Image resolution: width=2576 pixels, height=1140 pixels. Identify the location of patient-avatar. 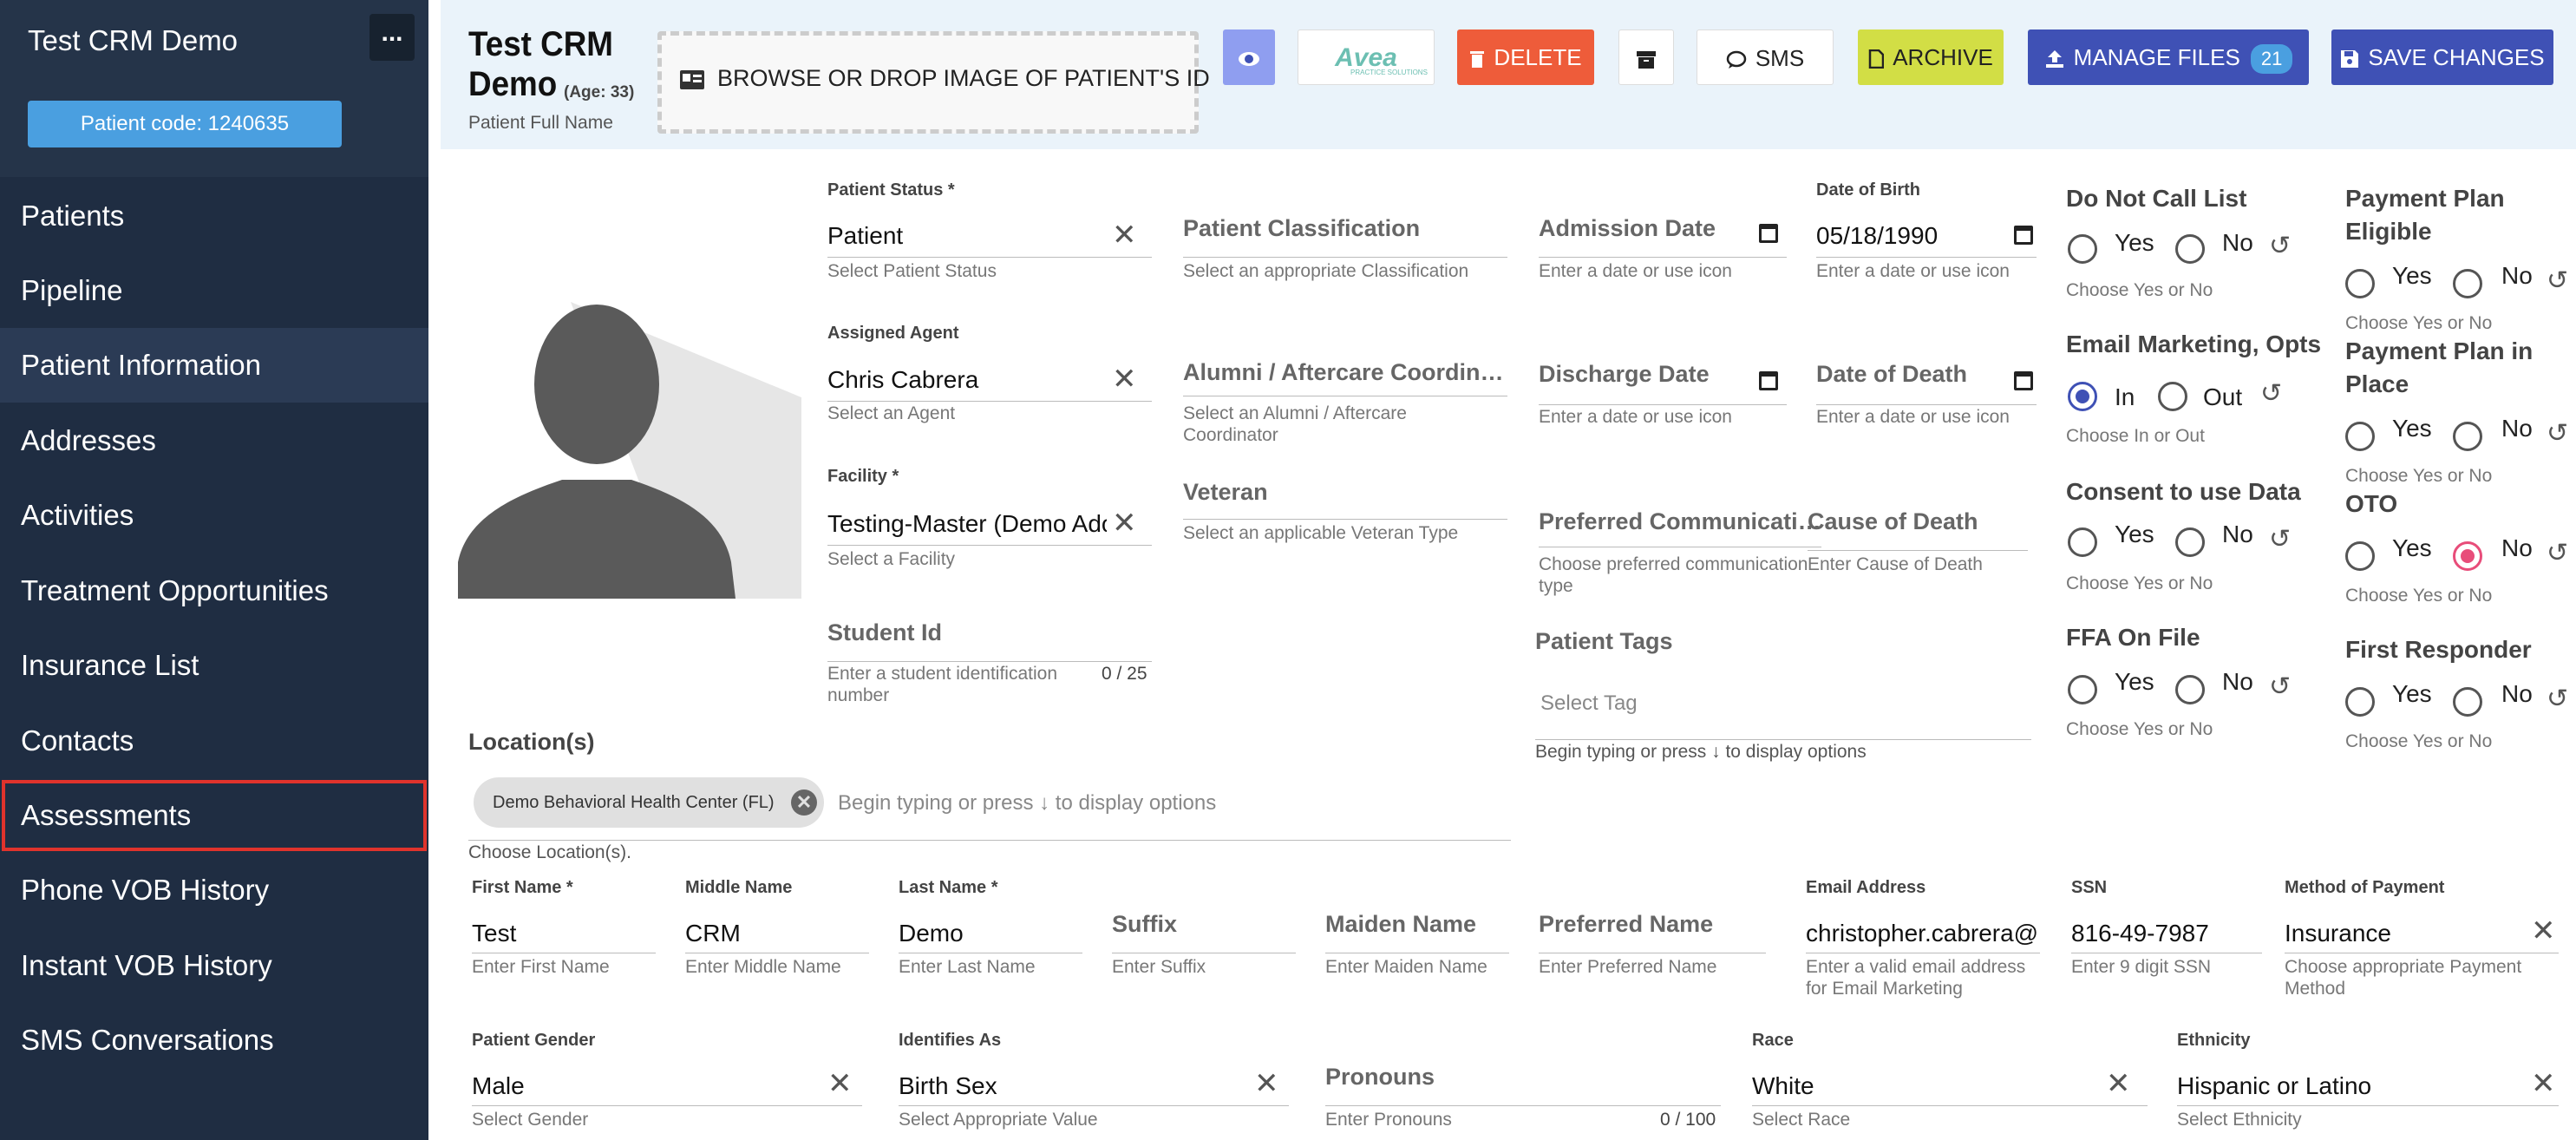
(629, 450).